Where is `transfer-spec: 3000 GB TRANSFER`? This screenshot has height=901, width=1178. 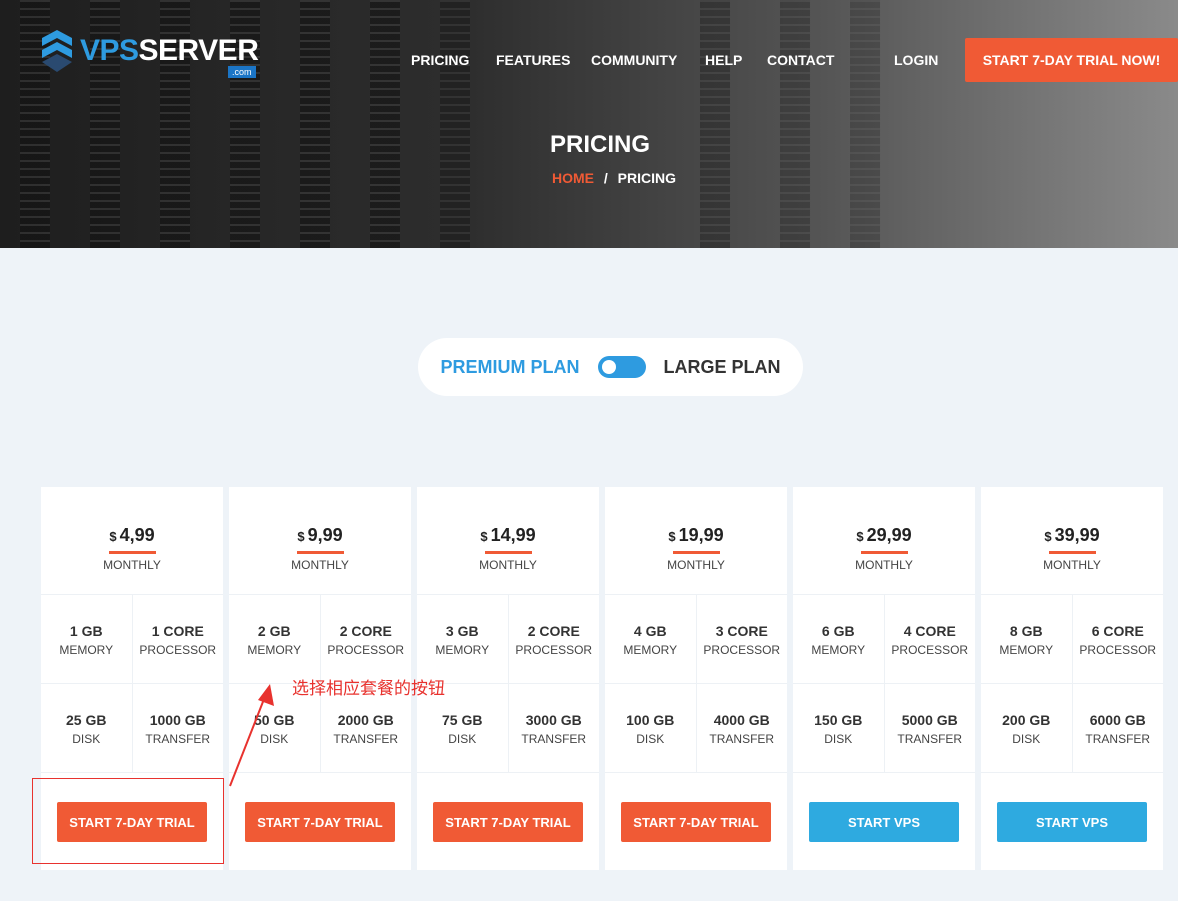 transfer-spec: 3000 GB TRANSFER is located at coordinates (553, 728).